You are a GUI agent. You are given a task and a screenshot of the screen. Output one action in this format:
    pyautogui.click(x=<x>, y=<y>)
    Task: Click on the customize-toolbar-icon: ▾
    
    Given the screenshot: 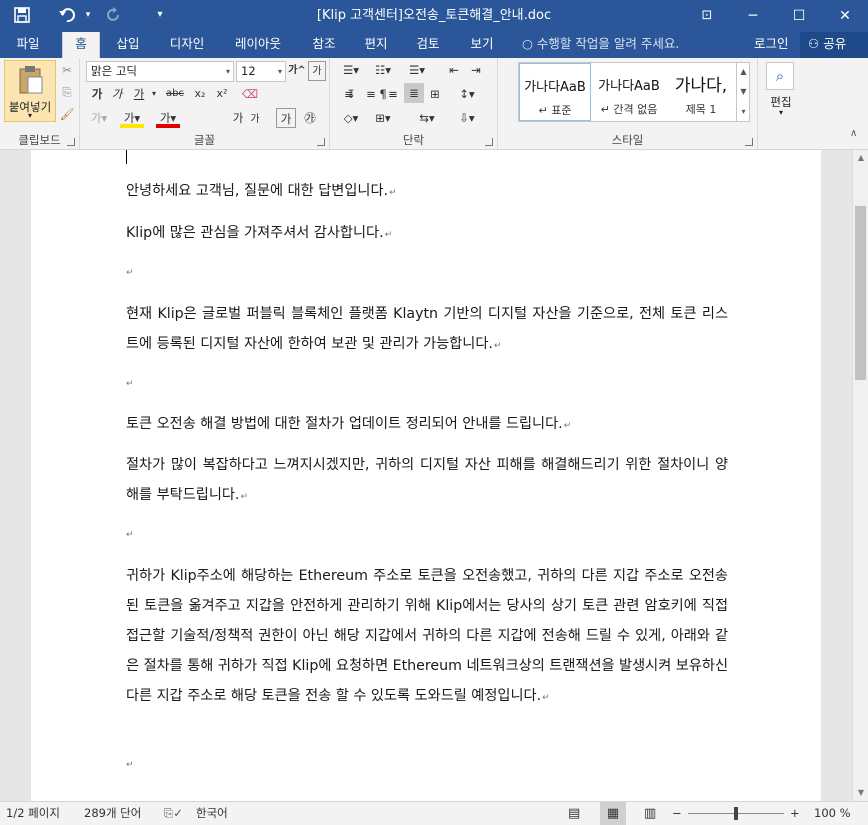 What is the action you would take?
    pyautogui.click(x=160, y=15)
    